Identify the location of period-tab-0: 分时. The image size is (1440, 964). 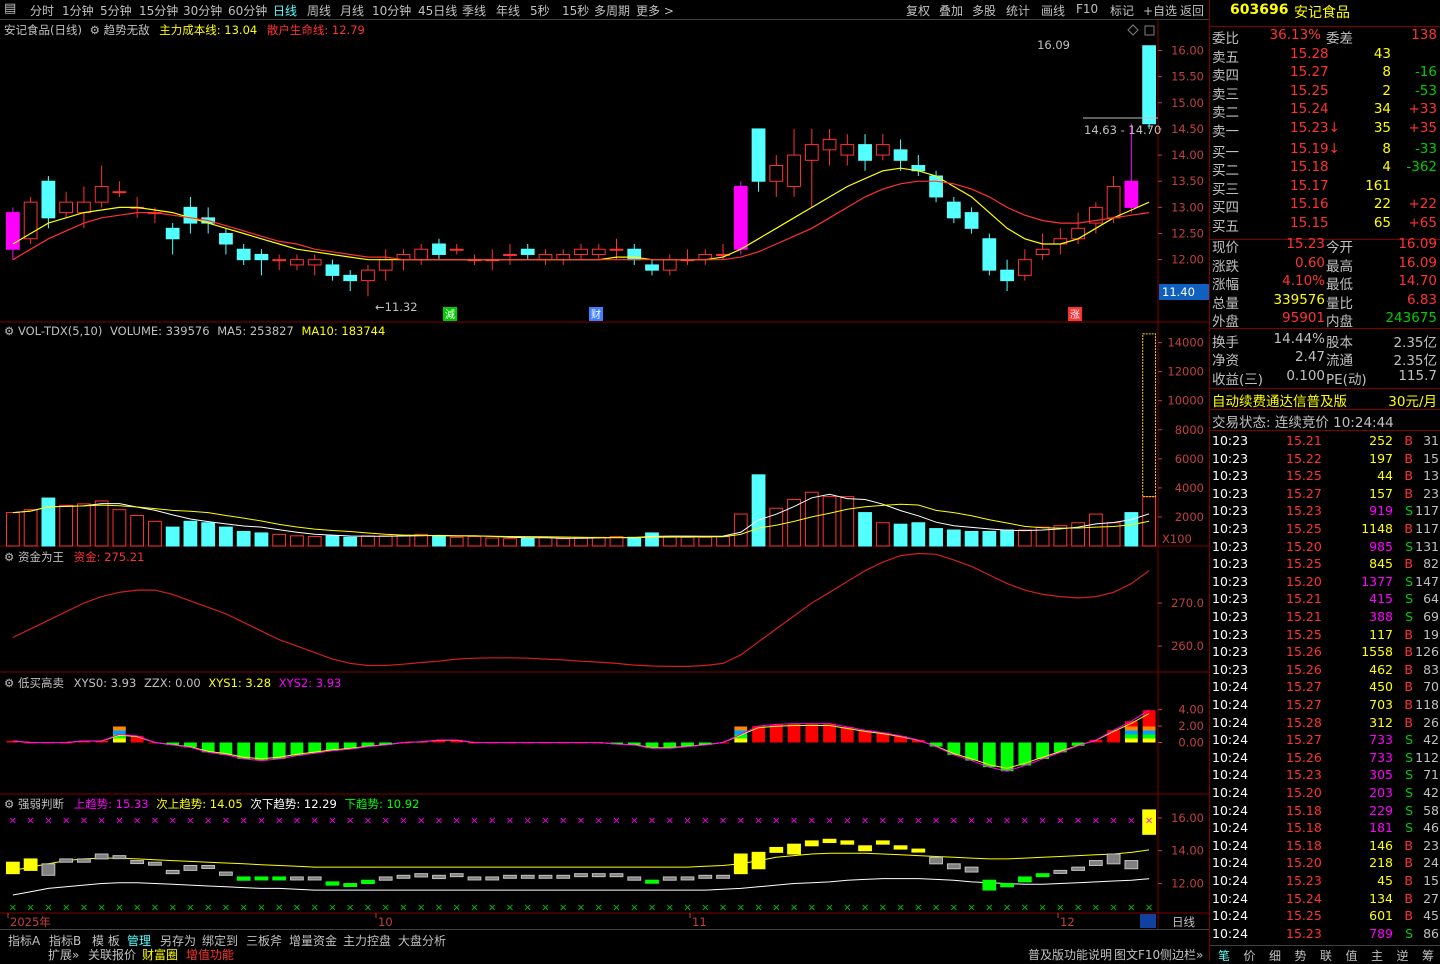
(42, 10).